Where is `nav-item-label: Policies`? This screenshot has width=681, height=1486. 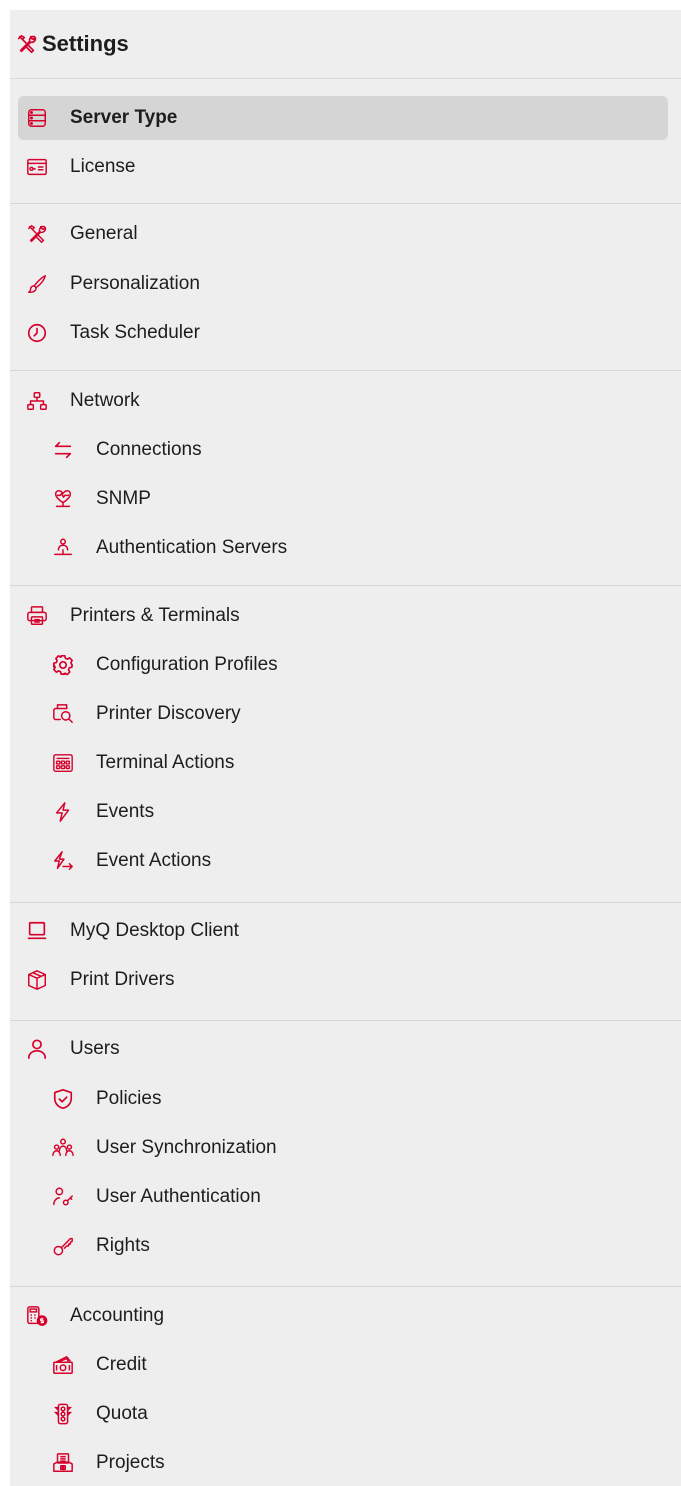
nav-item-label: Policies is located at coordinates (129, 1098).